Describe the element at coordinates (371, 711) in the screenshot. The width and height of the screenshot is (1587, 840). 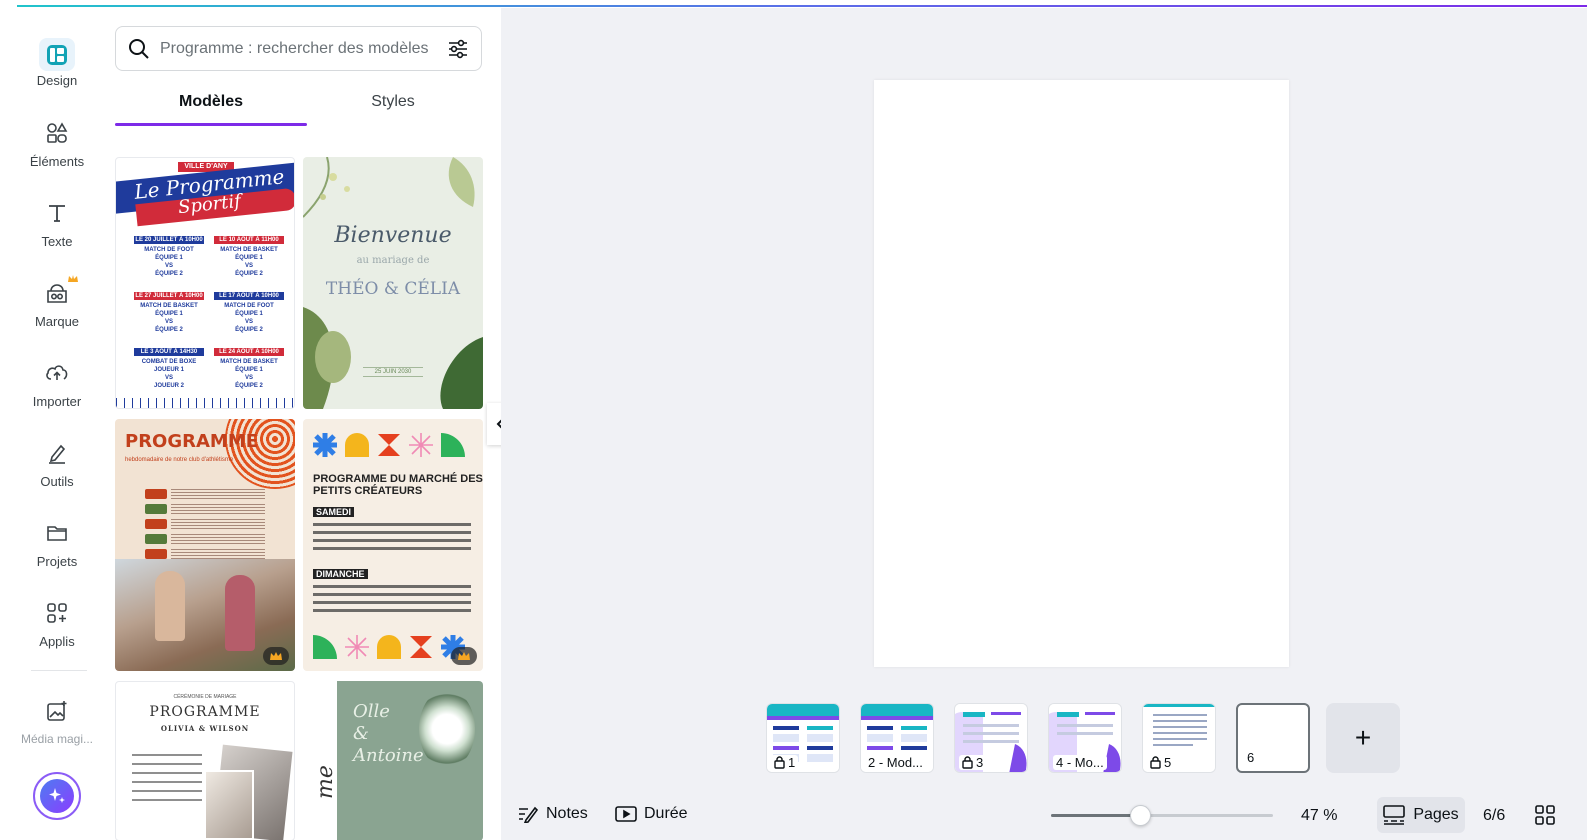
I see `template-name: Olle` at that location.